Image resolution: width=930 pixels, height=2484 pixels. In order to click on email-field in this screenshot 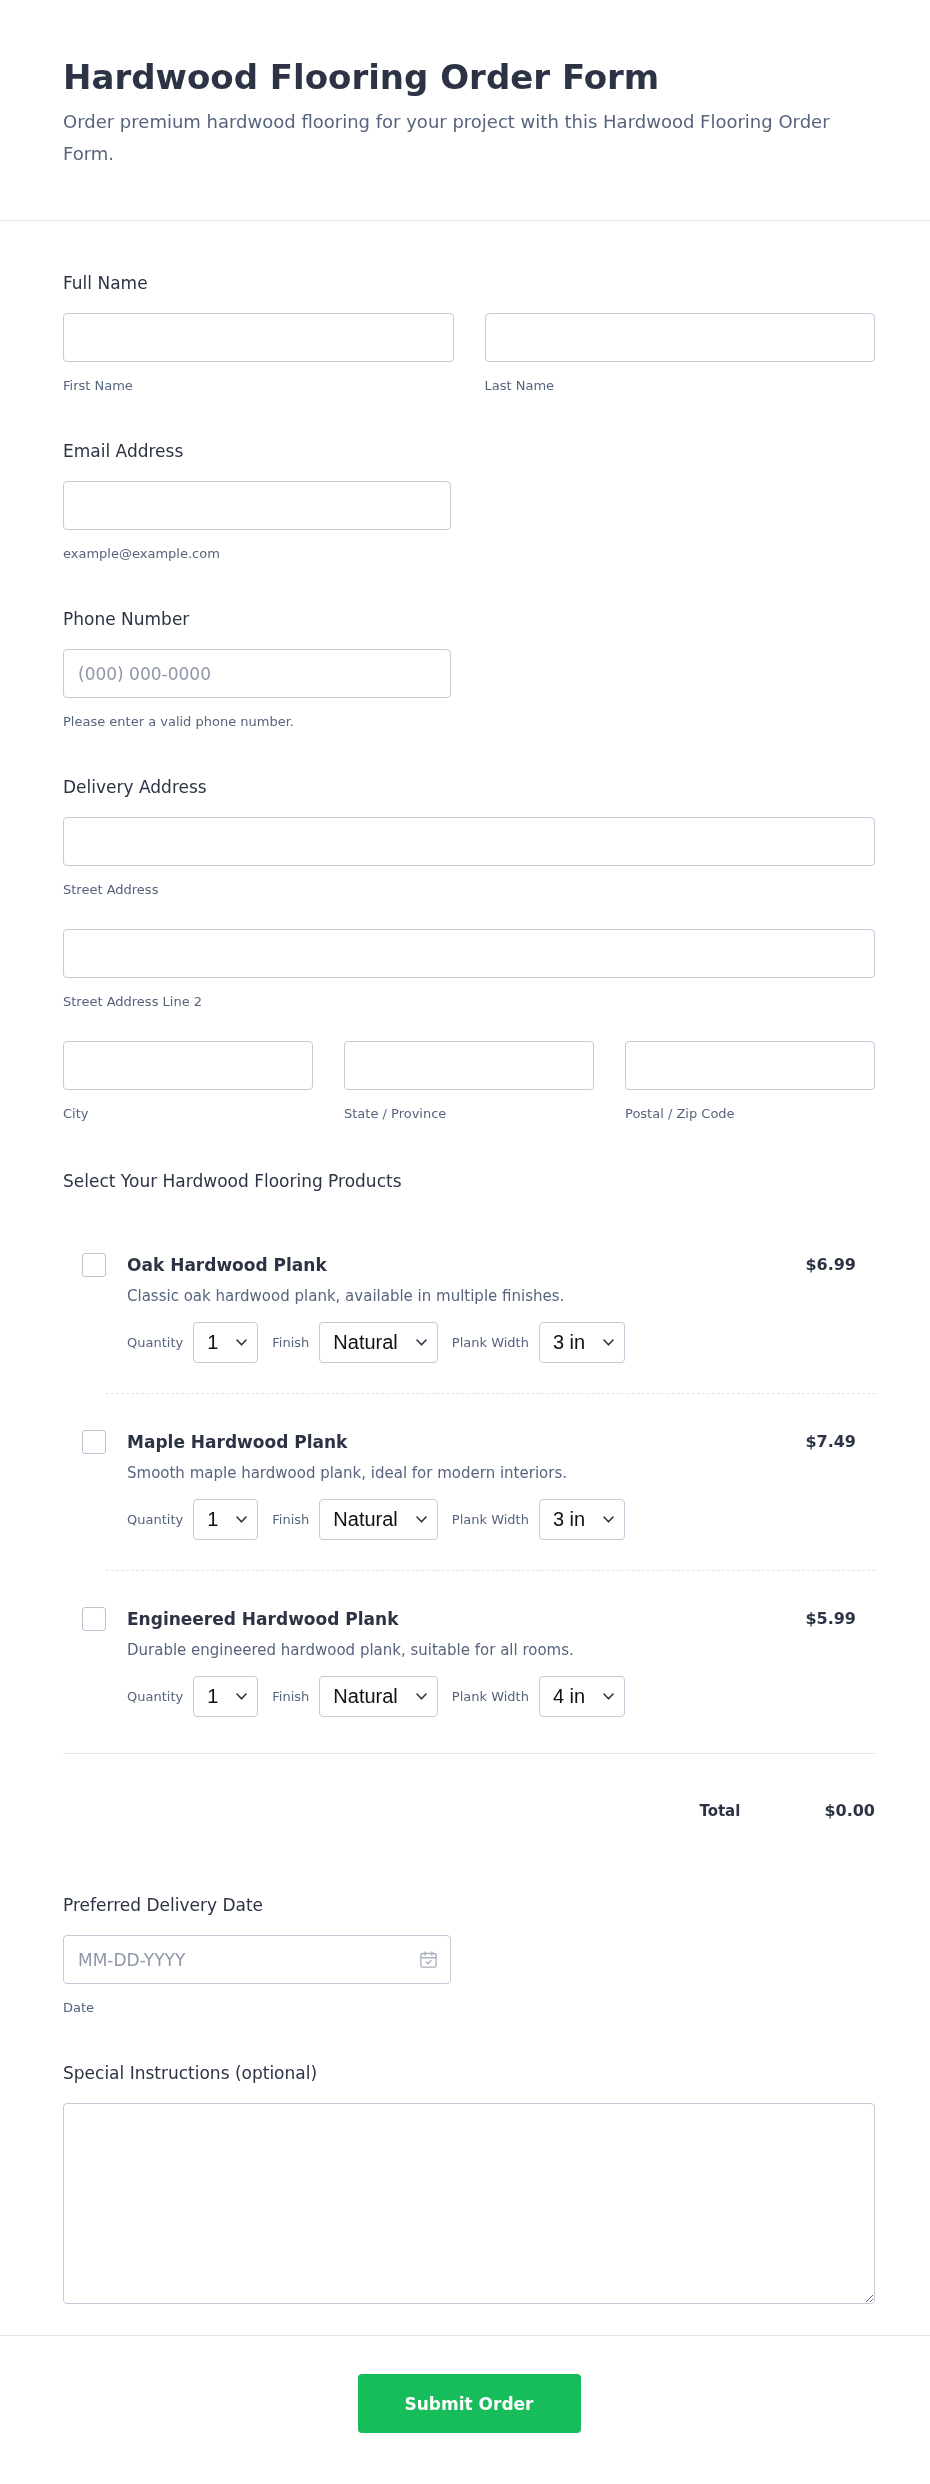, I will do `click(257, 505)`.